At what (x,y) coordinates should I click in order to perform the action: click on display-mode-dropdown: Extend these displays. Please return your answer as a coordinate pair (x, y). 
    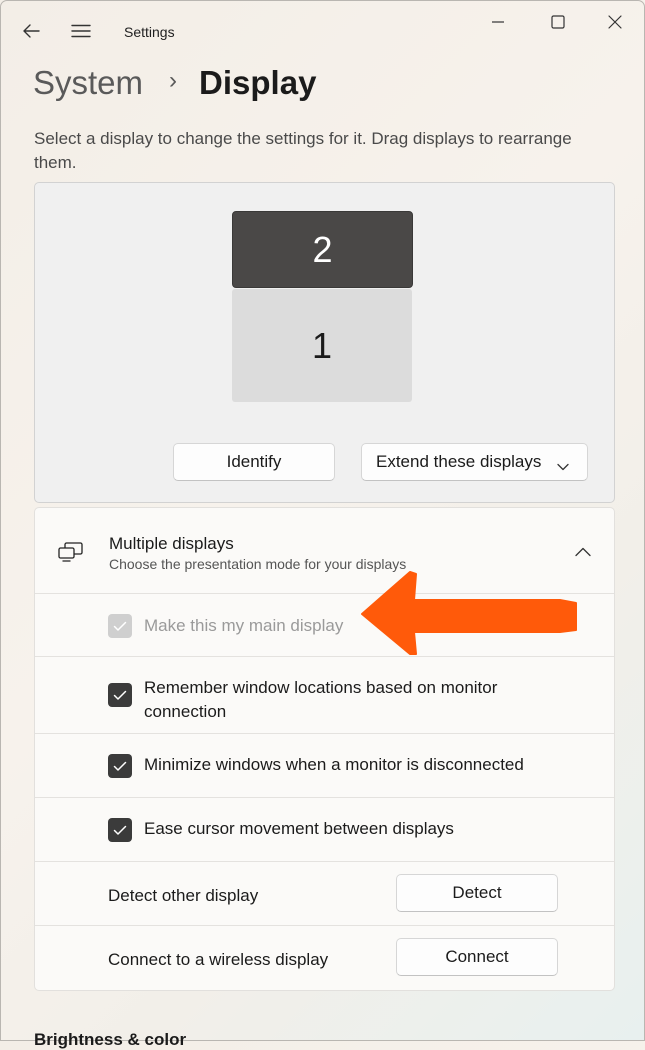
    Looking at the image, I should click on (474, 462).